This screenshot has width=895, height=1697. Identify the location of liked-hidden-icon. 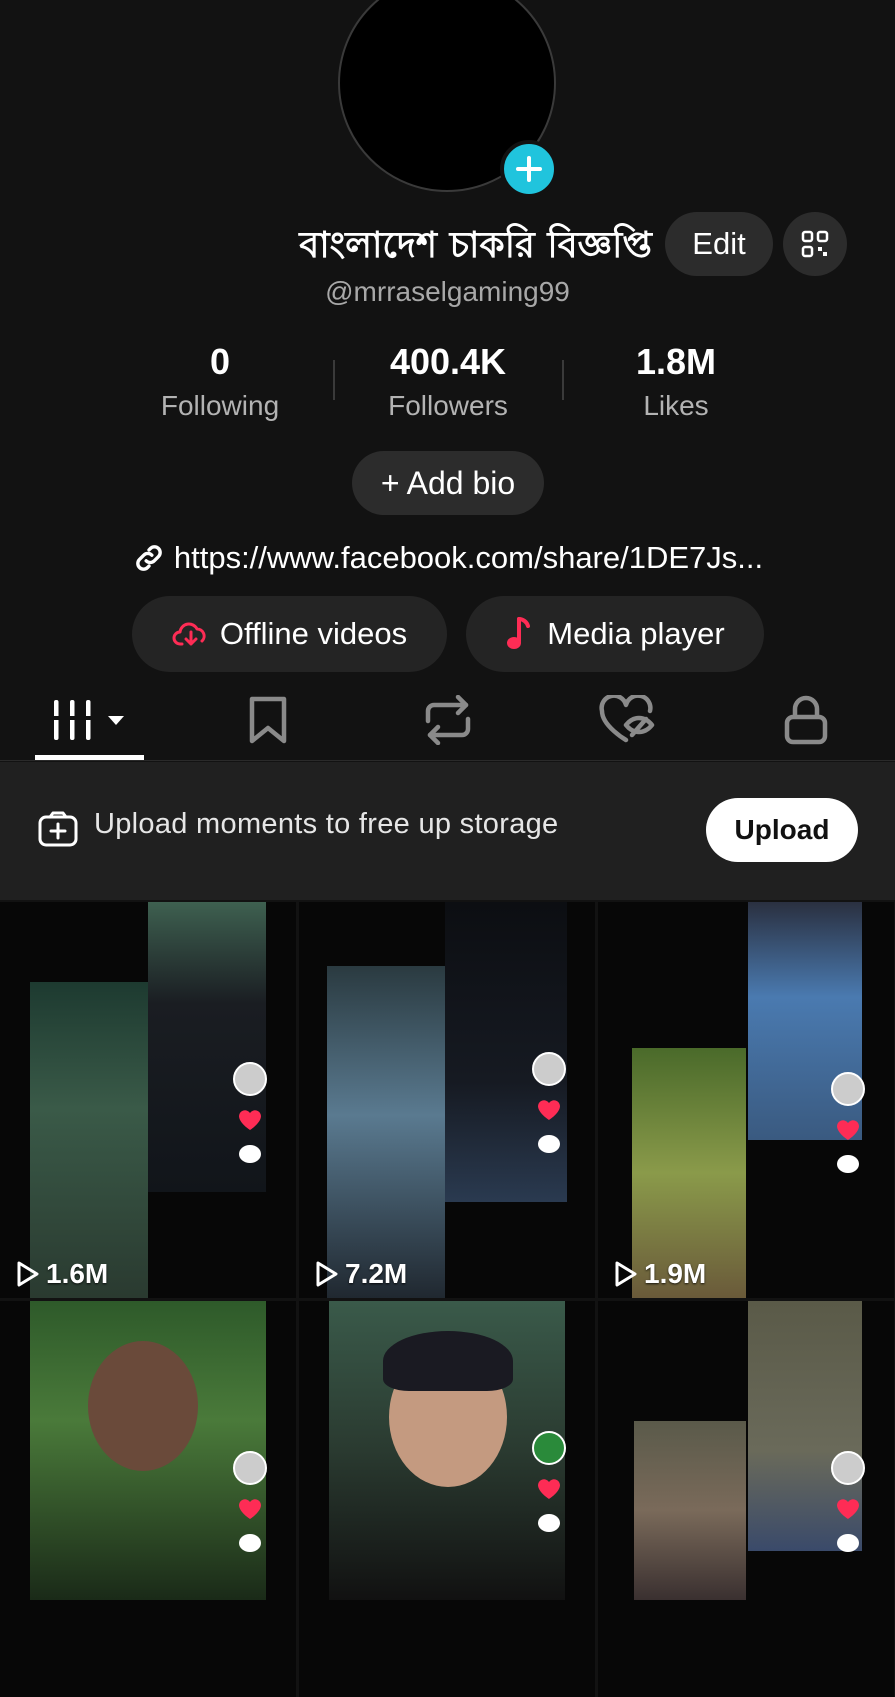
(627, 719).